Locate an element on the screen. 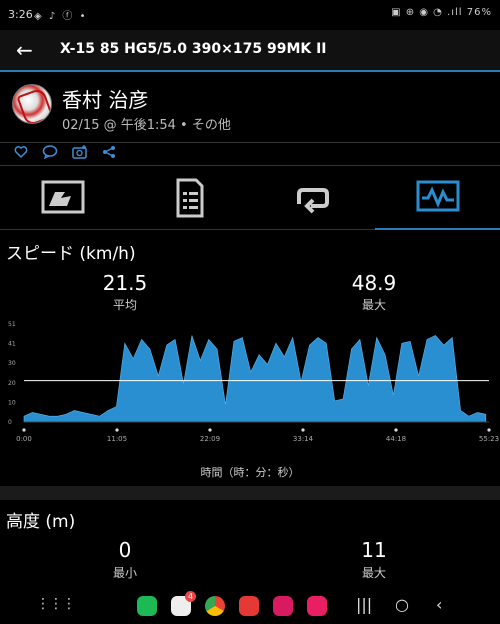  elev-min-label: 最小 is located at coordinates (124, 573).